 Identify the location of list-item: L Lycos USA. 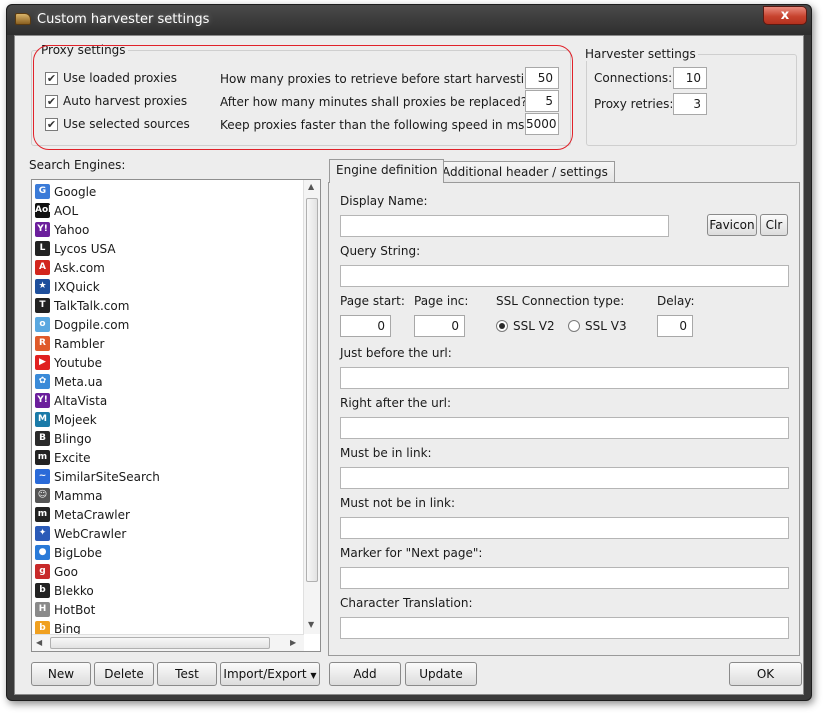
(168, 248).